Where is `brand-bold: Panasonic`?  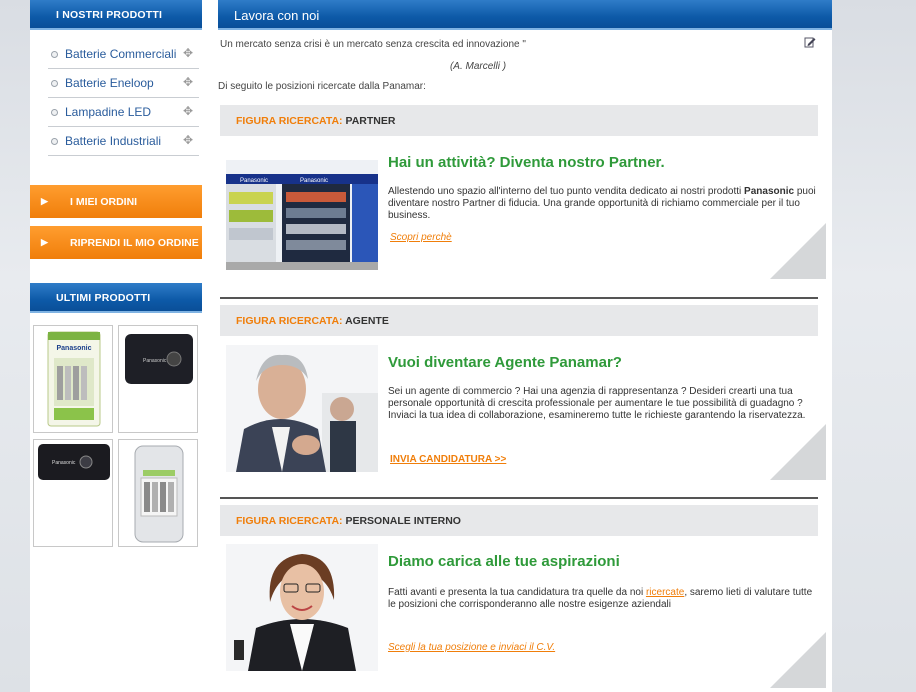
brand-bold: Panasonic is located at coordinates (769, 191).